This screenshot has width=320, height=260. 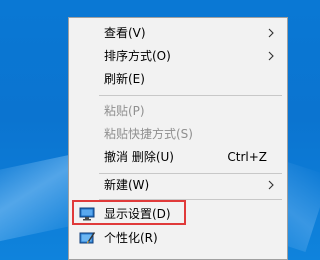 What do you see at coordinates (124, 79) in the screenshot?
I see `menu-item-refresh-label: 刷新(E)` at bounding box center [124, 79].